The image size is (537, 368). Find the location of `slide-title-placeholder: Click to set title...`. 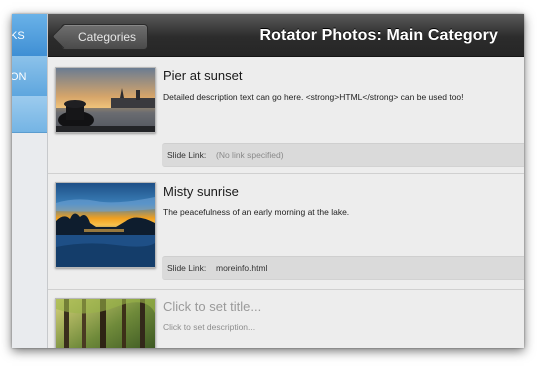

slide-title-placeholder: Click to set title... is located at coordinates (212, 306).